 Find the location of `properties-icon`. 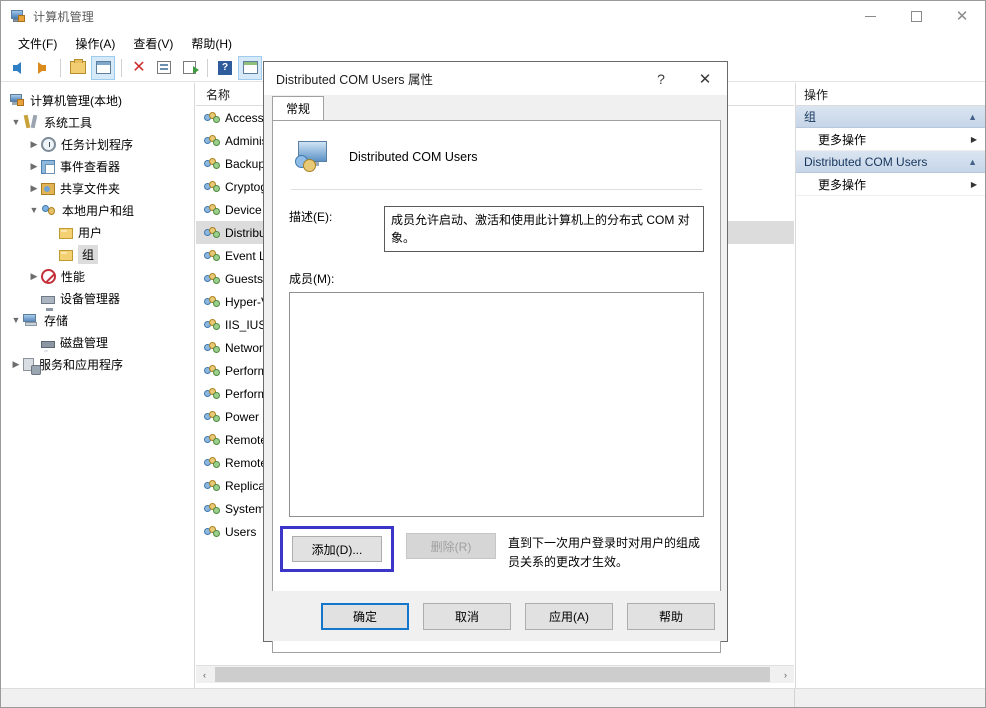

properties-icon is located at coordinates (164, 68).